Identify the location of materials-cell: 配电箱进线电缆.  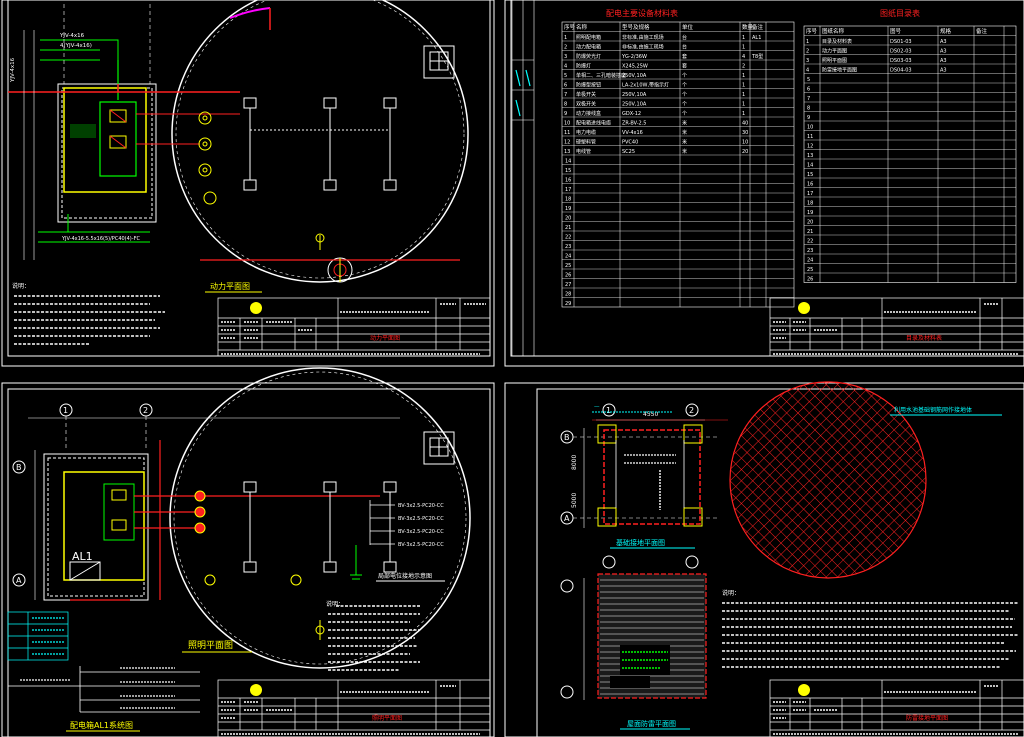
(593, 122).